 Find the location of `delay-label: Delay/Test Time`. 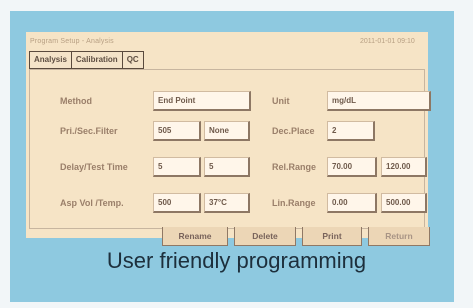

delay-label: Delay/Test Time is located at coordinates (94, 167).